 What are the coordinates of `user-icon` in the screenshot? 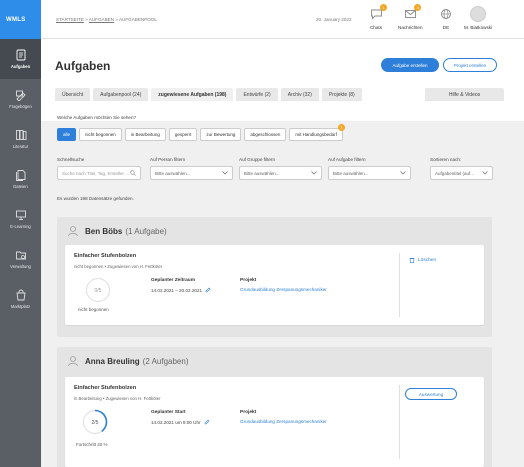 It's located at (73, 231).